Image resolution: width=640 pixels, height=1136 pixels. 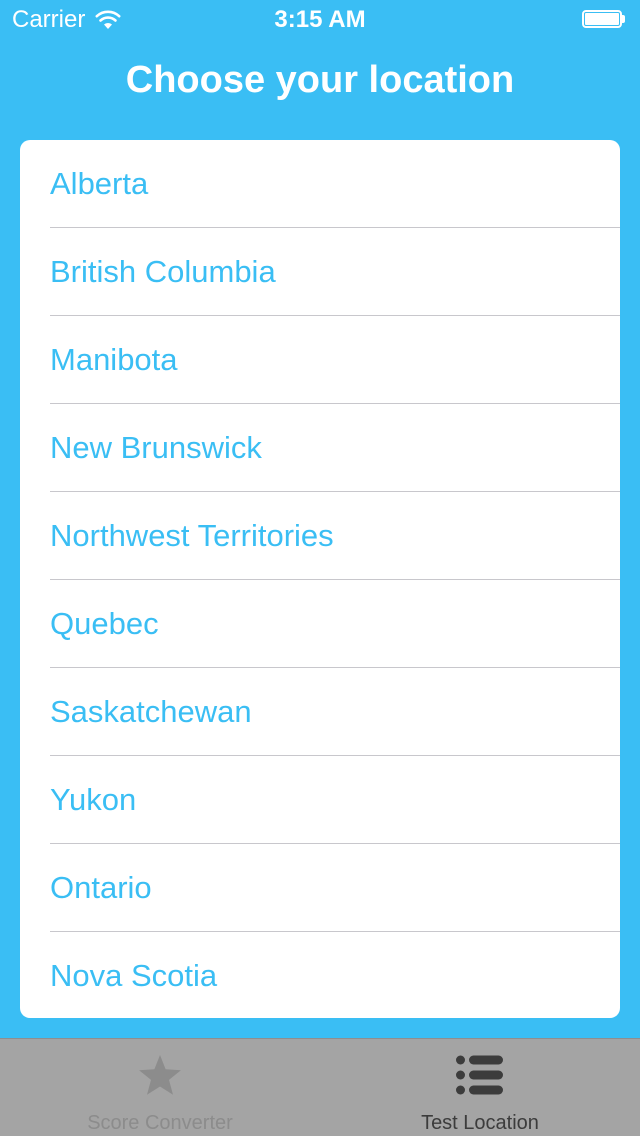 What do you see at coordinates (160, 1075) in the screenshot?
I see `star-icon` at bounding box center [160, 1075].